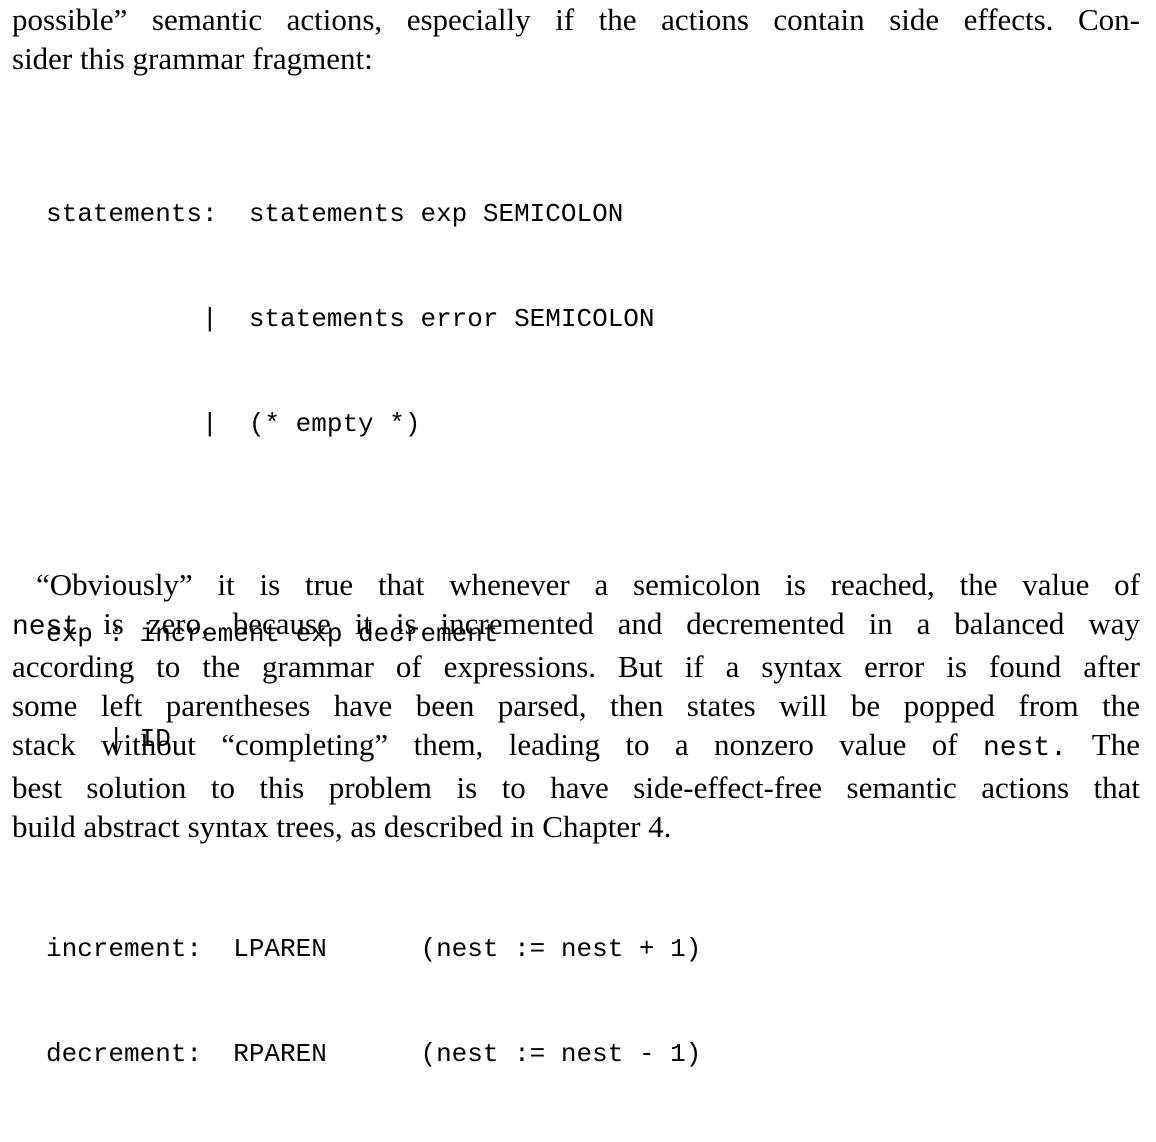 Image resolution: width=1156 pixels, height=1142 pixels. I want to click on inline-code: nest, so click(46, 627).